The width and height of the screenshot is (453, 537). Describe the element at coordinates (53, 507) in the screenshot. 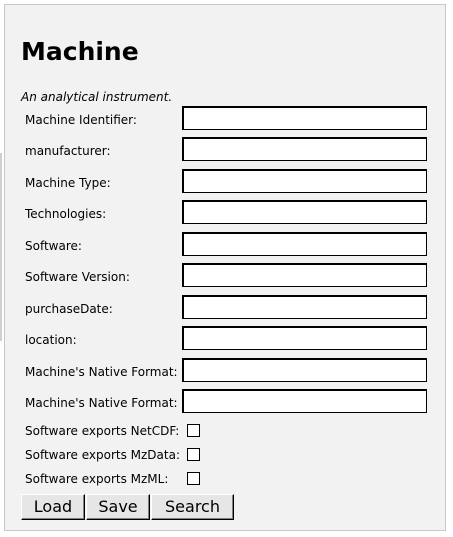

I see `load-button: Load` at that location.